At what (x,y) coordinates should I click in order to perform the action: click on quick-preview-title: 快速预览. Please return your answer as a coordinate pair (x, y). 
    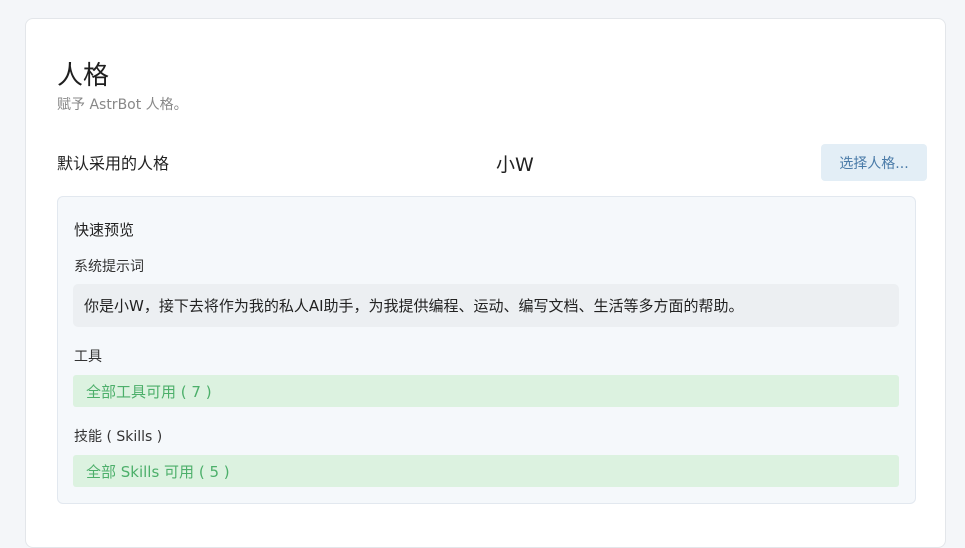
    Looking at the image, I should click on (104, 230).